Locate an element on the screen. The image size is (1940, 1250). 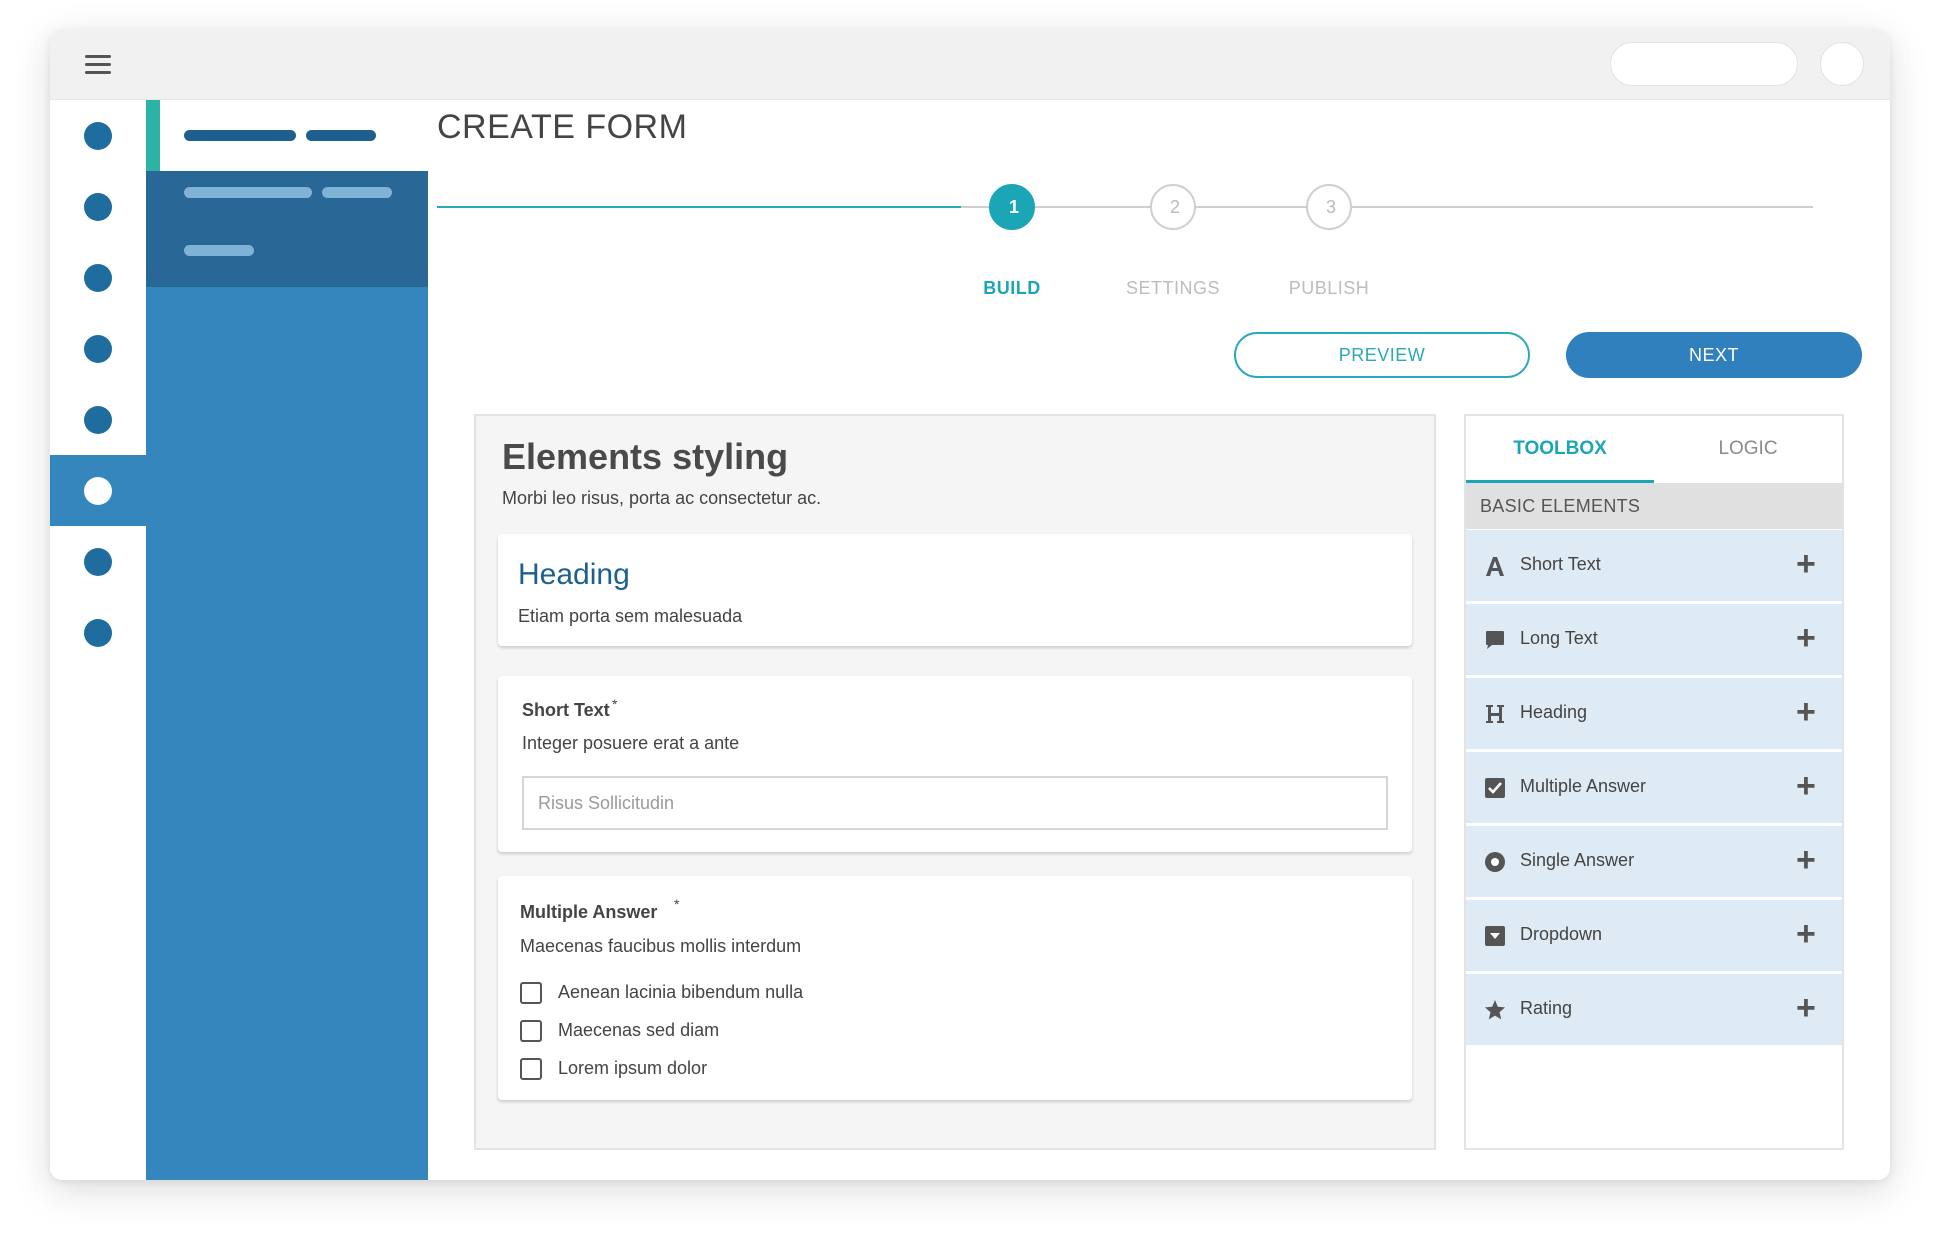
hamburger-menu-icon is located at coordinates (98, 65).